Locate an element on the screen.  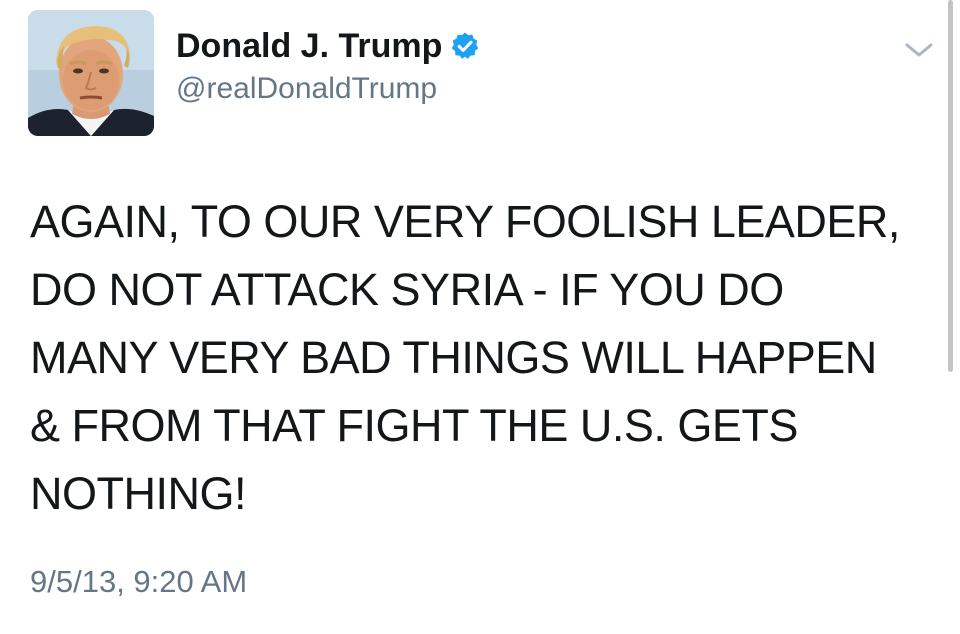
author-handle: @realDonaldTrump is located at coordinates (306, 89).